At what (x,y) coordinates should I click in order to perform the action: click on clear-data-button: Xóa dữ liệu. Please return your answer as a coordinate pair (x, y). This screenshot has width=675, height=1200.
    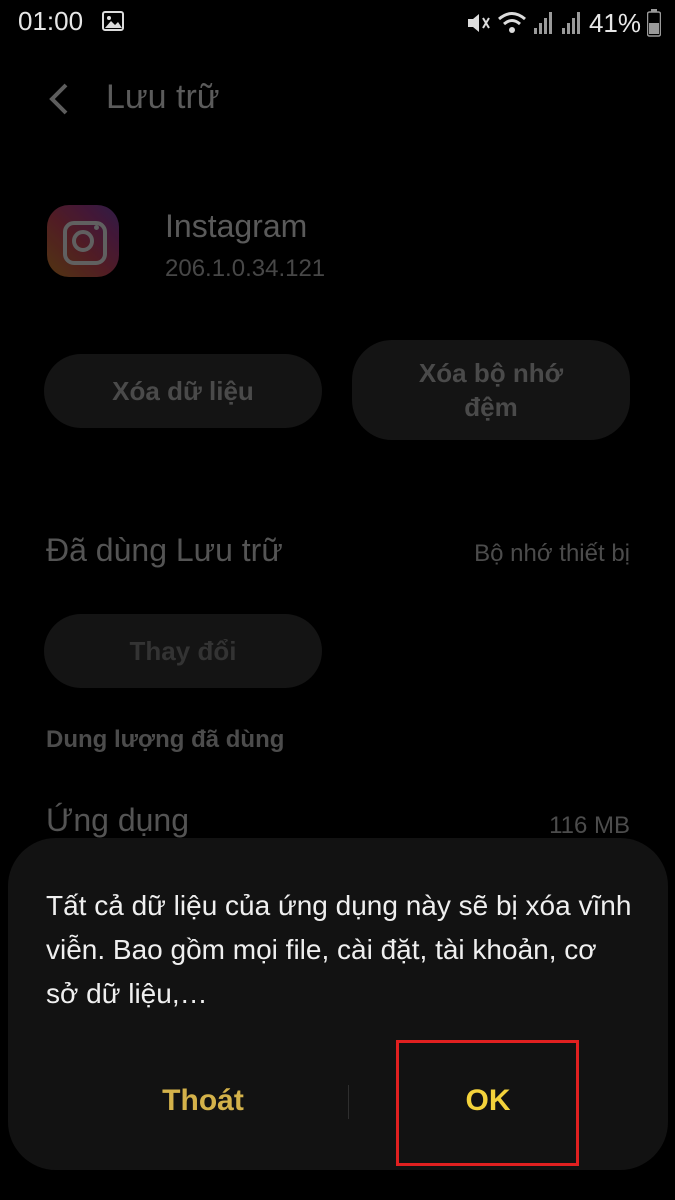
    Looking at the image, I should click on (183, 391).